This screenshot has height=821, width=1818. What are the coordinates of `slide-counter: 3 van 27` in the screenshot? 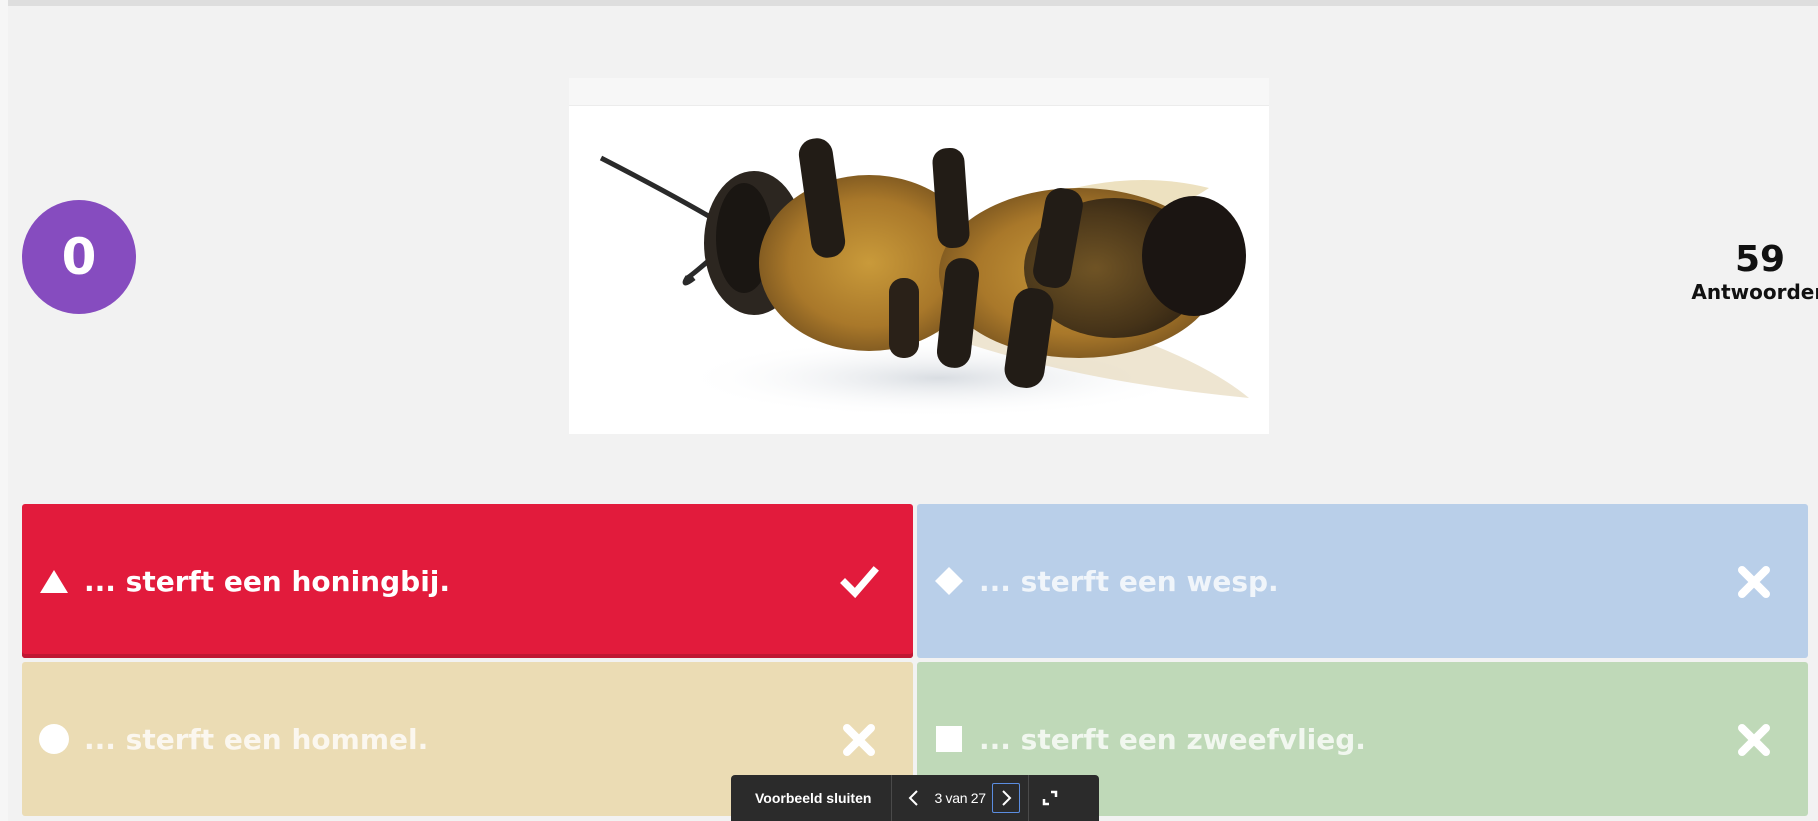 It's located at (960, 798).